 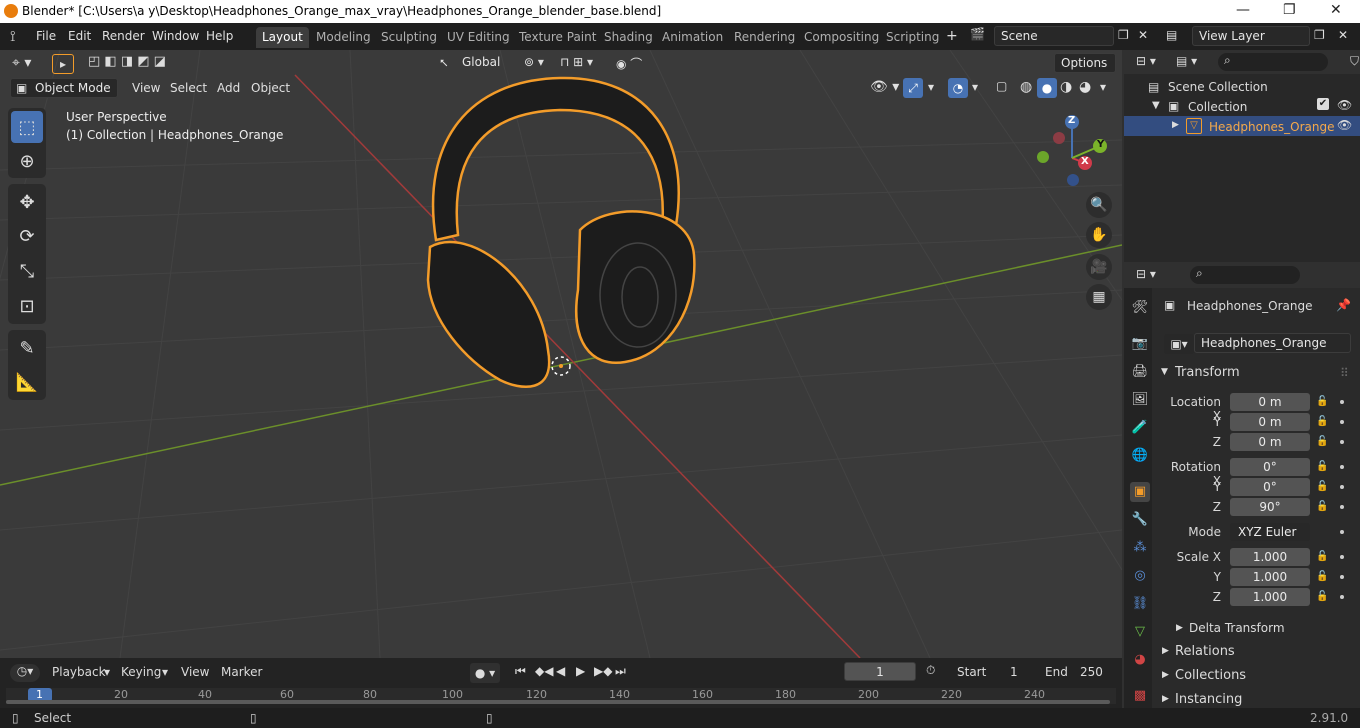 What do you see at coordinates (270, 88) in the screenshot?
I see `menu-object: Object` at bounding box center [270, 88].